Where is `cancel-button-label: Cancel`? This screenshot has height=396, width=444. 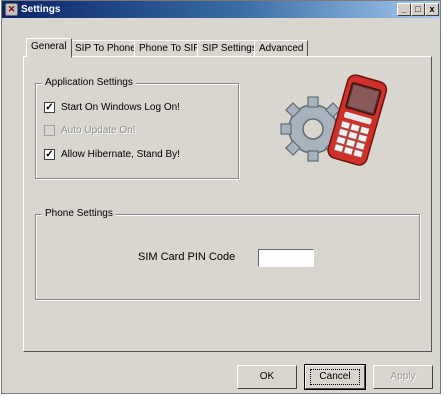 cancel-button-label: Cancel is located at coordinates (335, 377).